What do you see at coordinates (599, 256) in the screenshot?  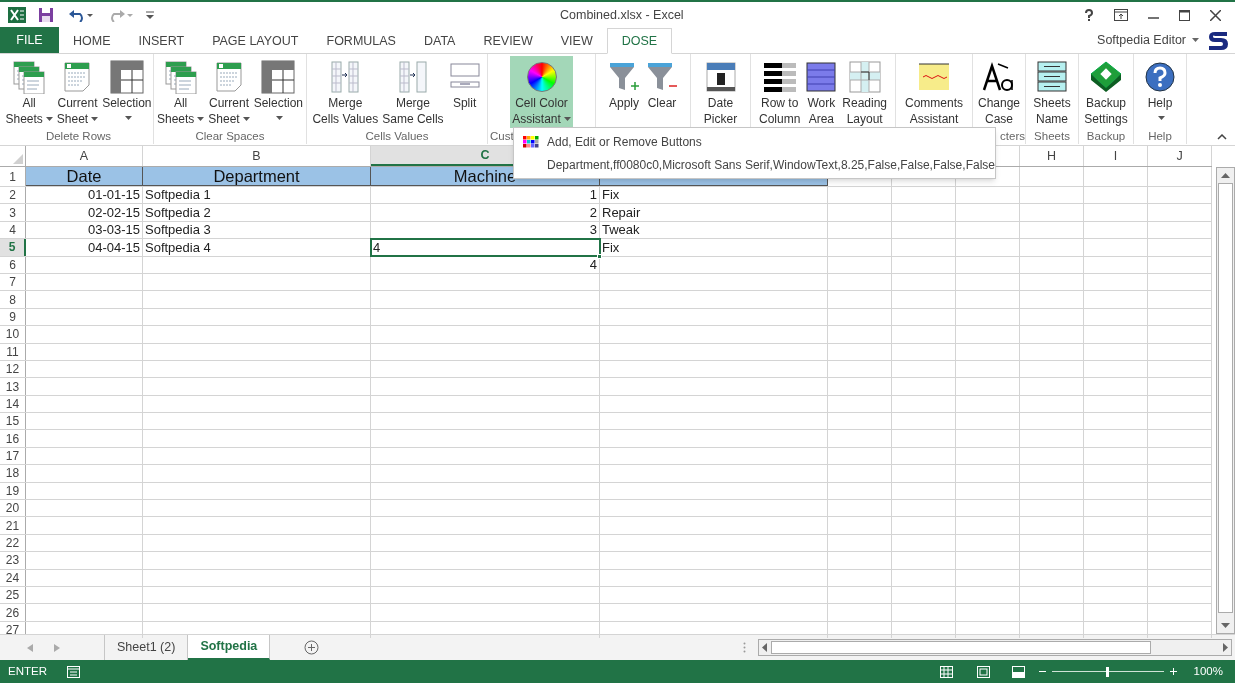 I see `fill-handle` at bounding box center [599, 256].